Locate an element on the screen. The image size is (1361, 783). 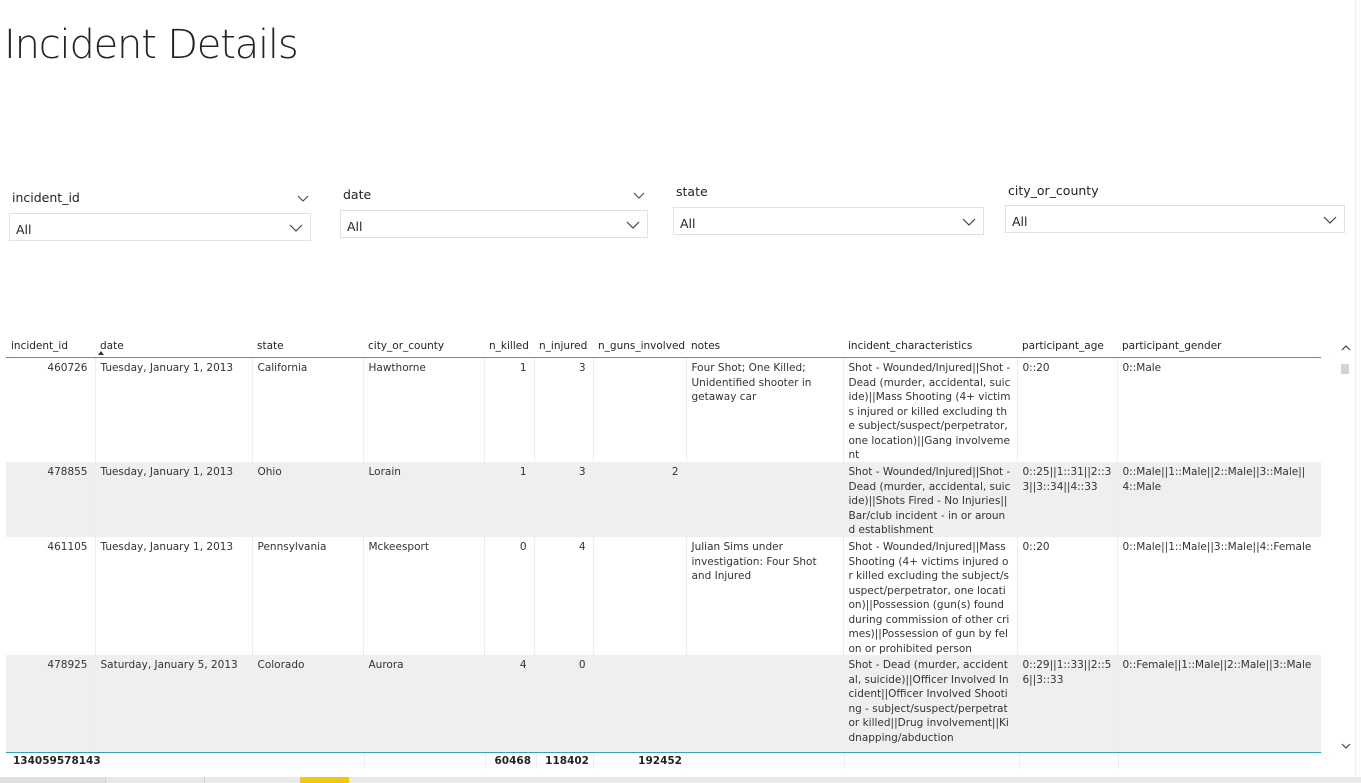
column-header-state: state is located at coordinates (307, 346).